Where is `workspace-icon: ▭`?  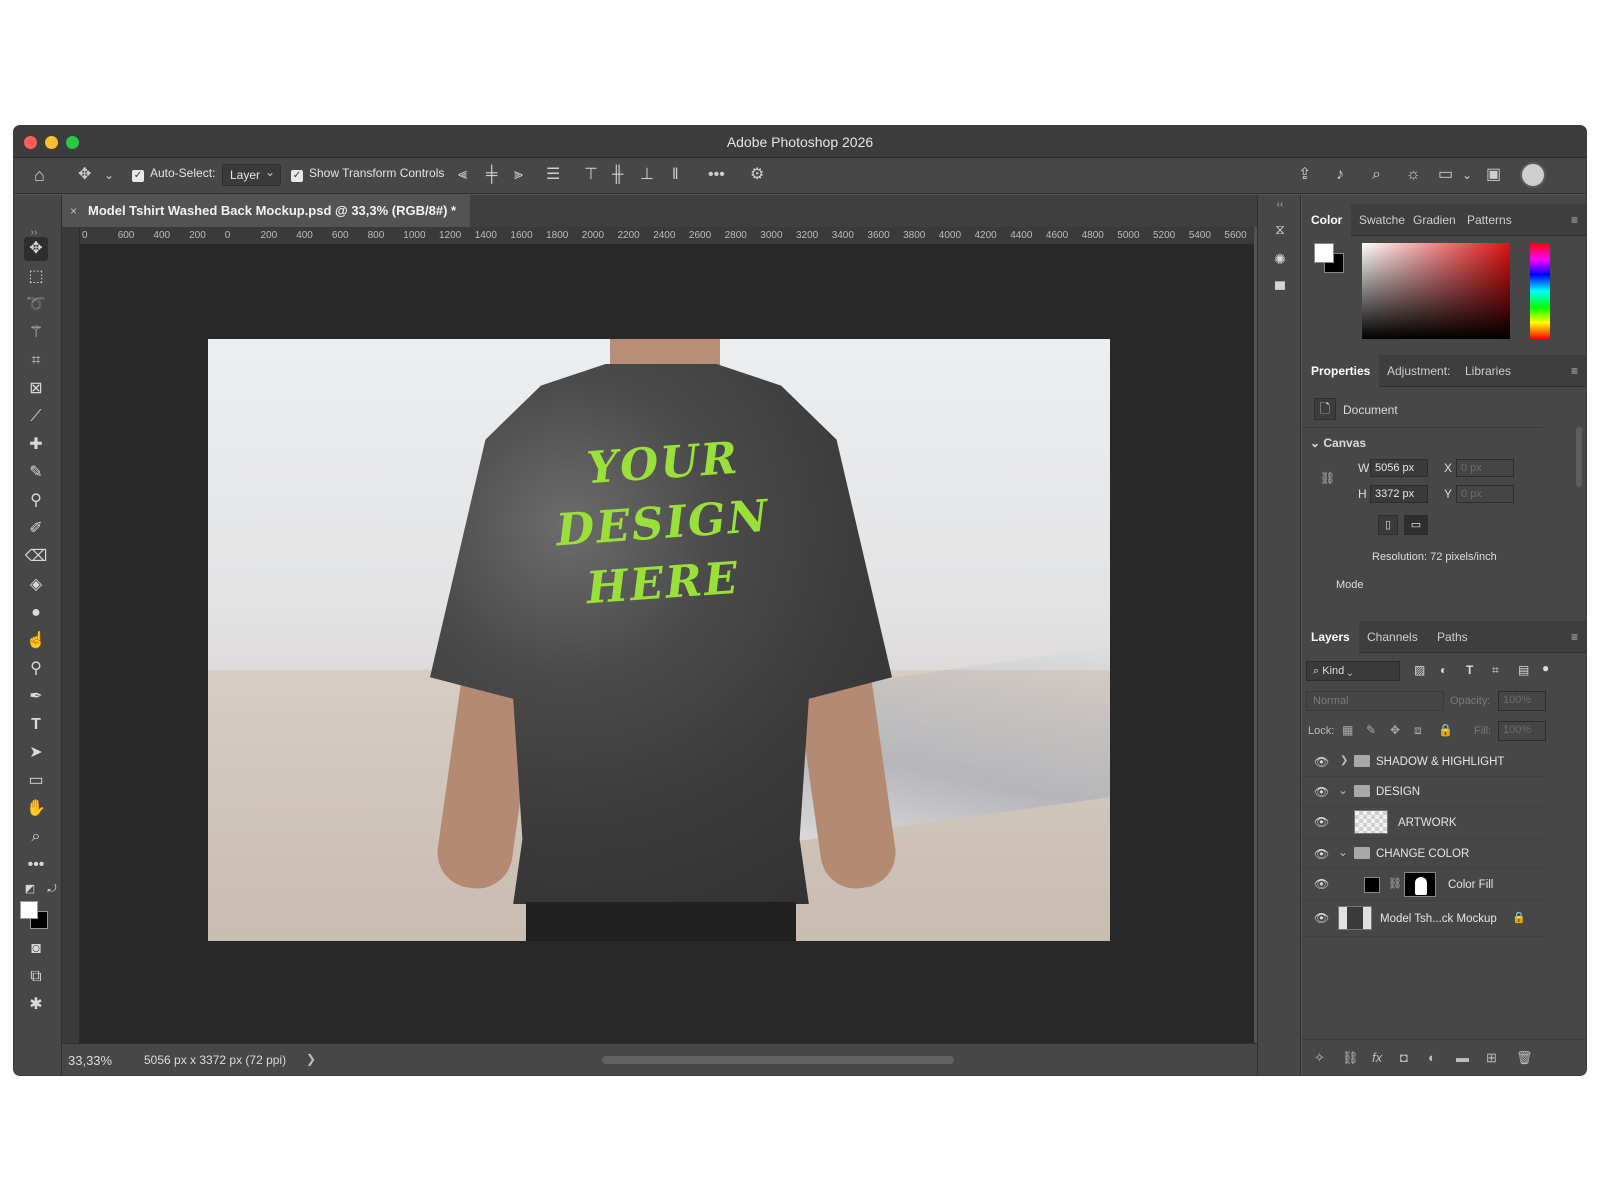 workspace-icon: ▭ is located at coordinates (1445, 175).